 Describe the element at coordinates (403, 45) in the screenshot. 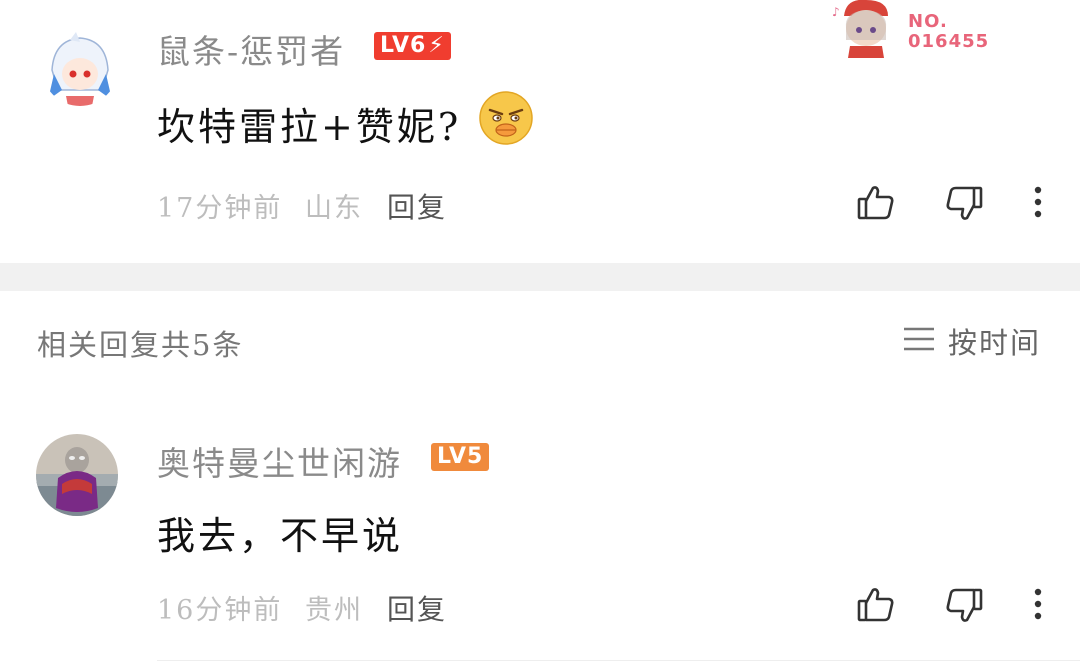

I see `level-badge-text: LV6` at that location.